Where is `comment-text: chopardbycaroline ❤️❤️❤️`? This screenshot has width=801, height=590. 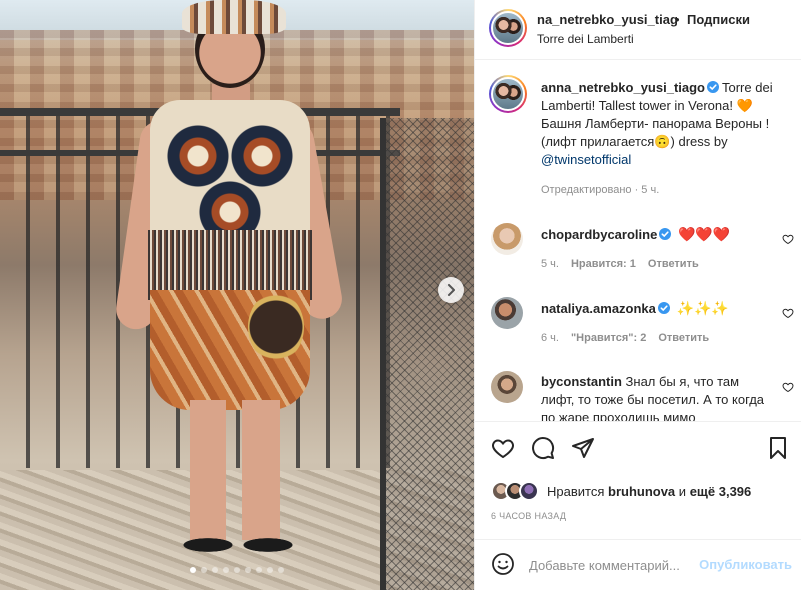 comment-text: chopardbycaroline ❤️❤️❤️ is located at coordinates (656, 234).